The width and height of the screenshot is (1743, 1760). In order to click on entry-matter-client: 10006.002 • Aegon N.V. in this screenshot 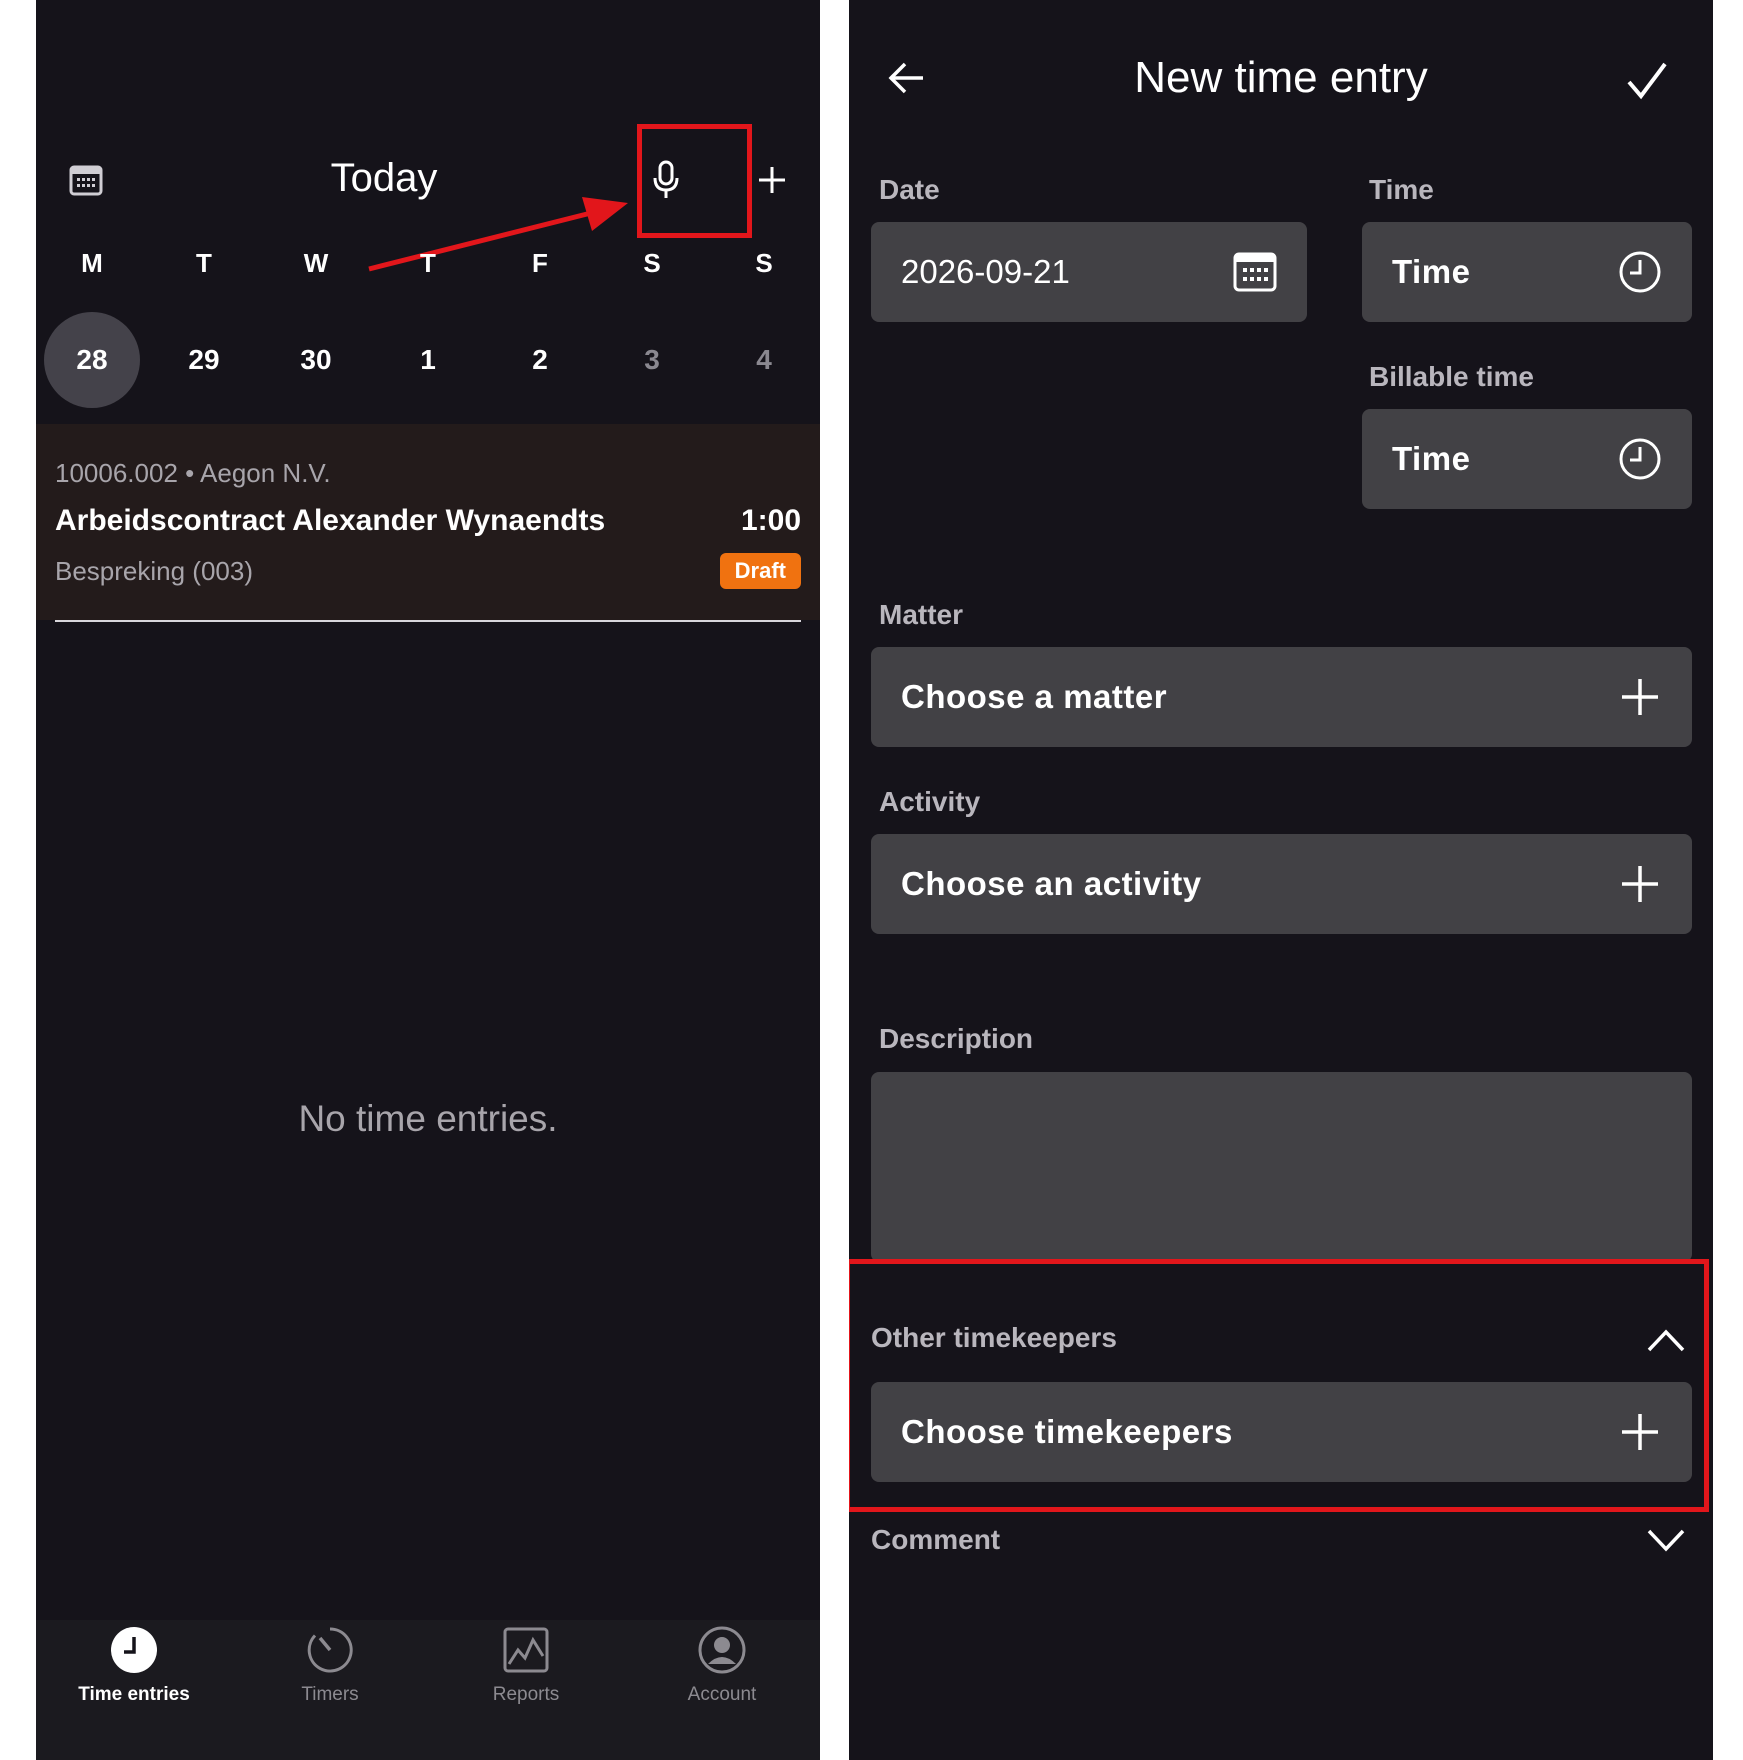, I will do `click(193, 473)`.